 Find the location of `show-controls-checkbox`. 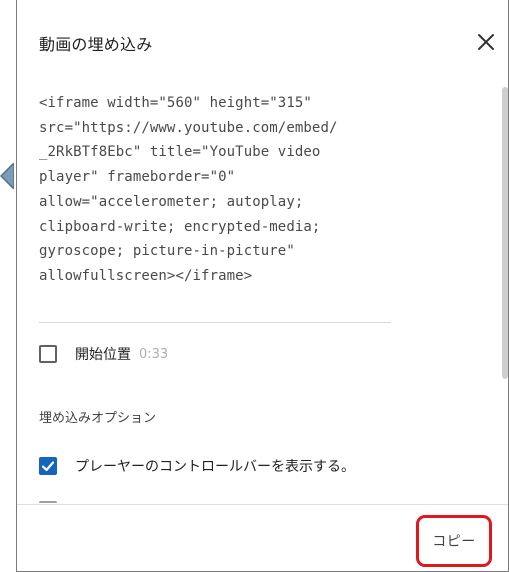

show-controls-checkbox is located at coordinates (48, 466).